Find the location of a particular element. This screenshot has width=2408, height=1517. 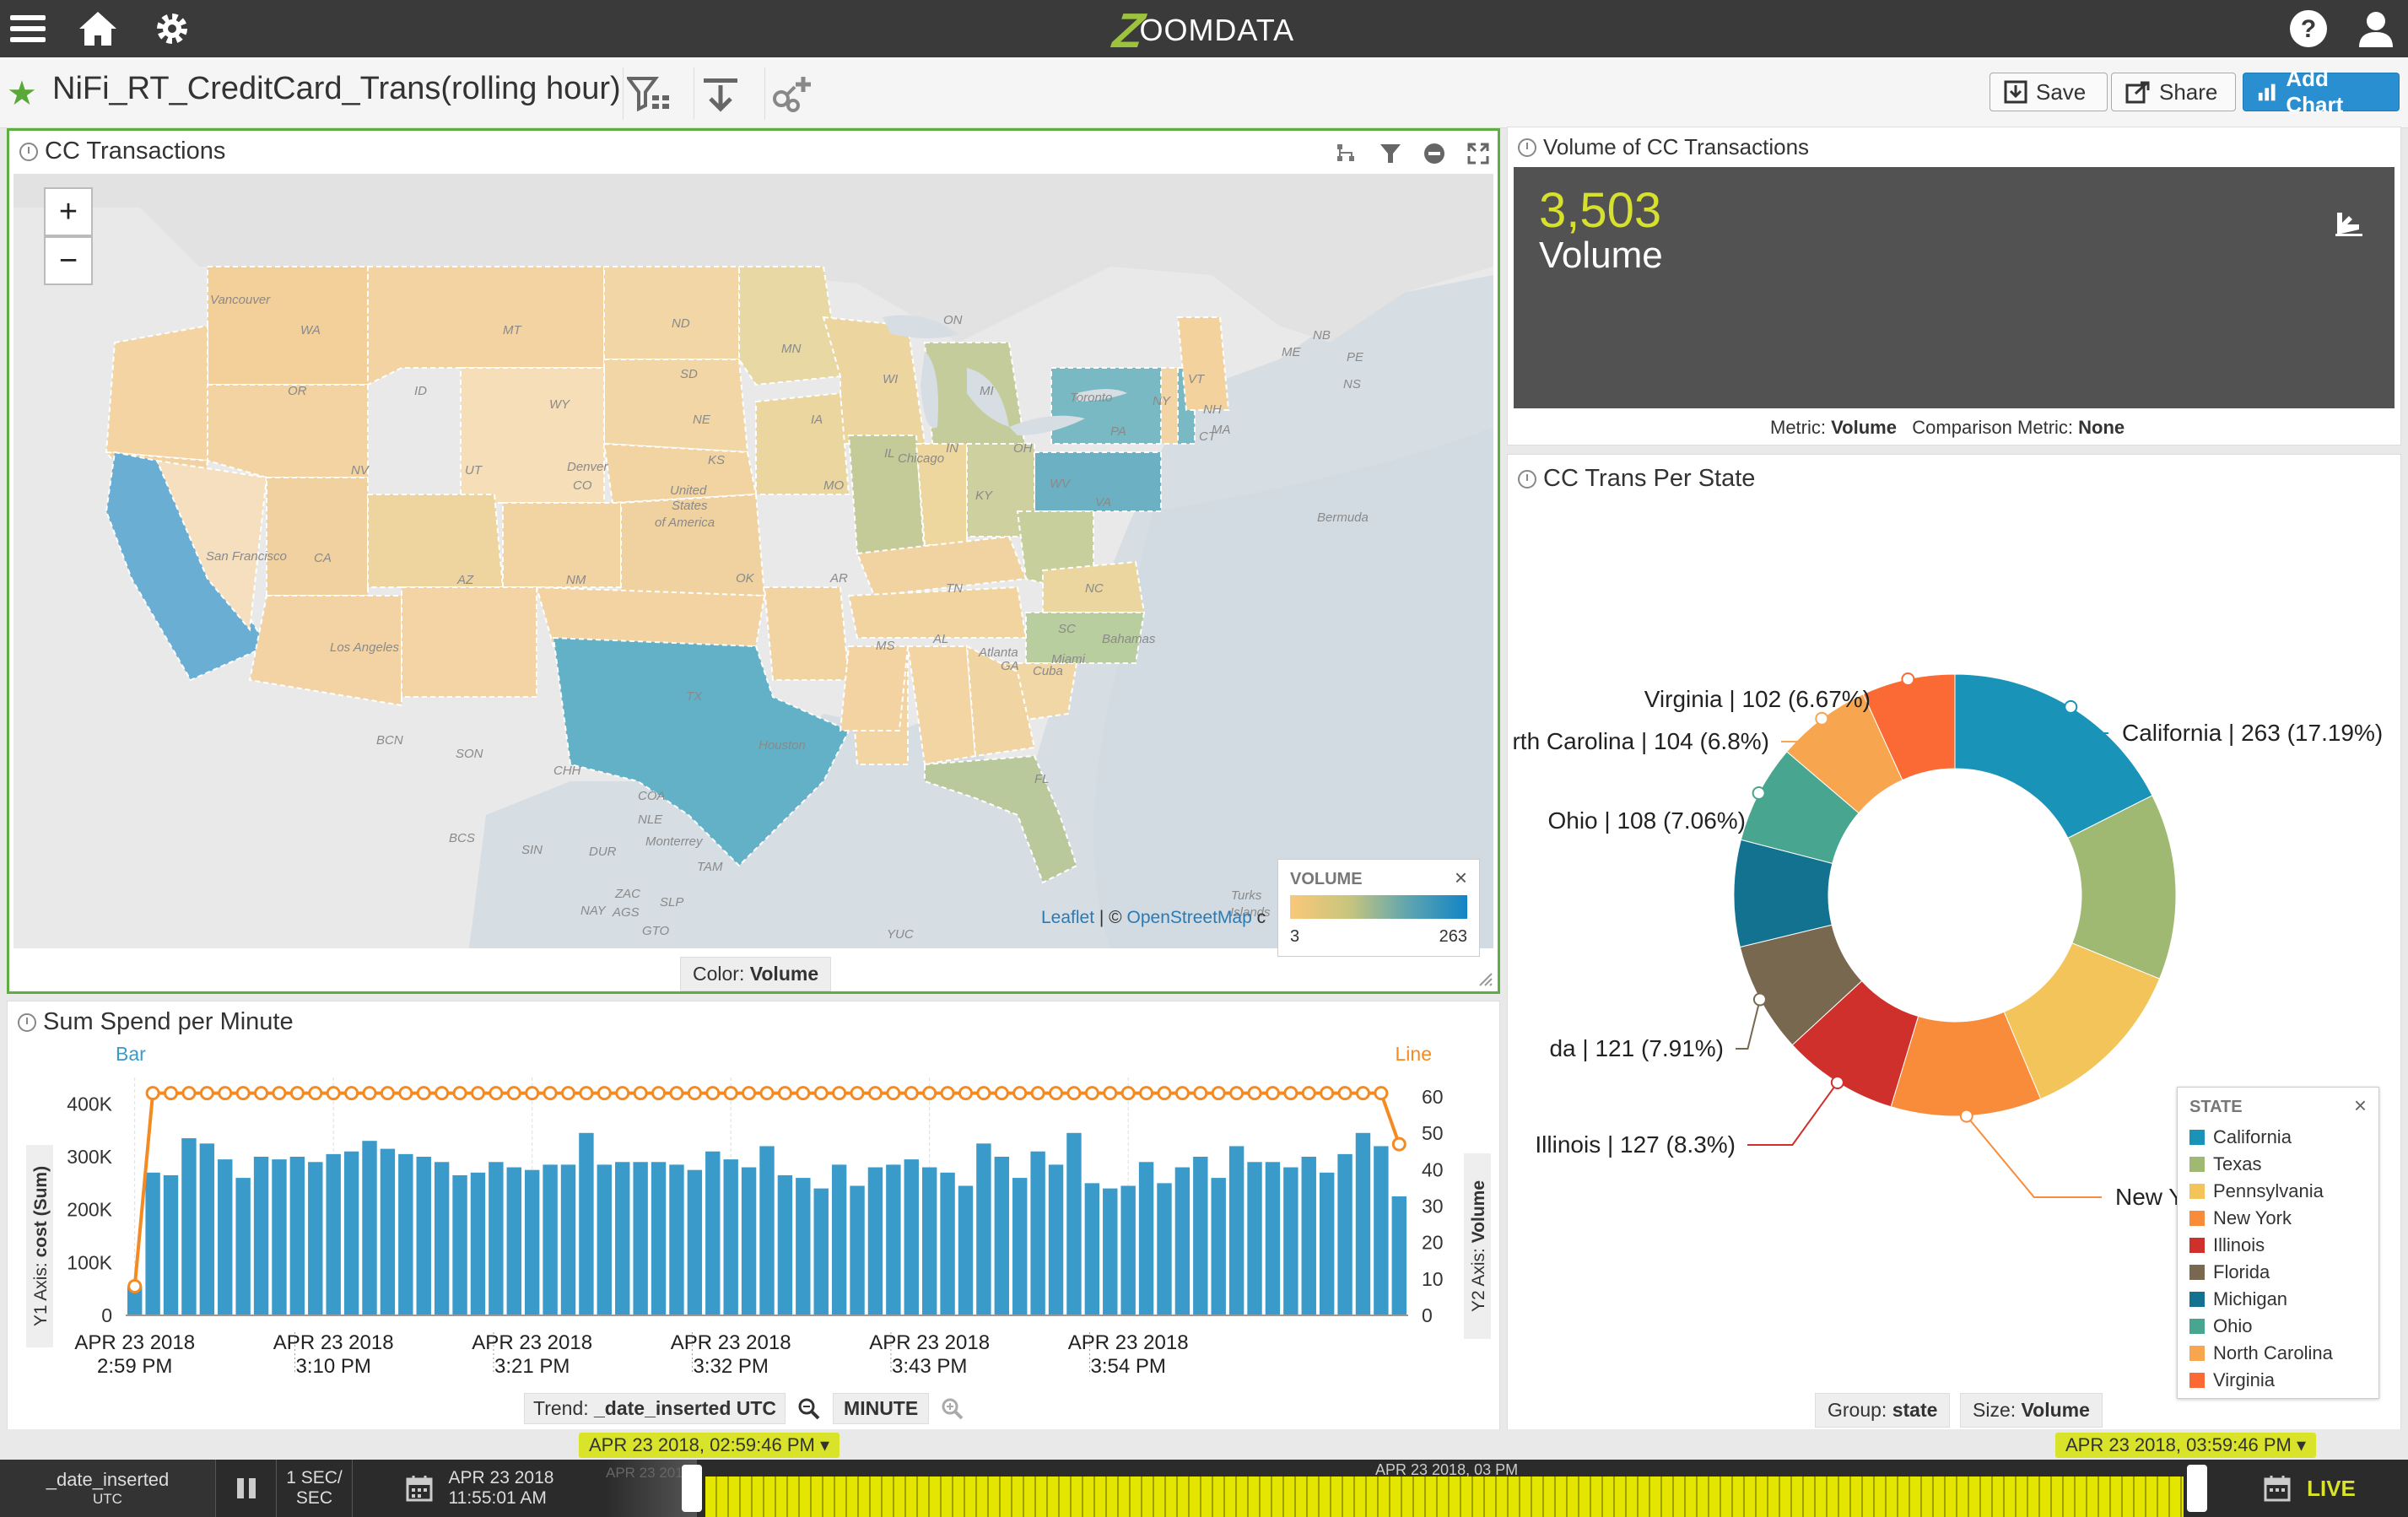

live-mode-toggle: LIVE is located at coordinates (2310, 1488).